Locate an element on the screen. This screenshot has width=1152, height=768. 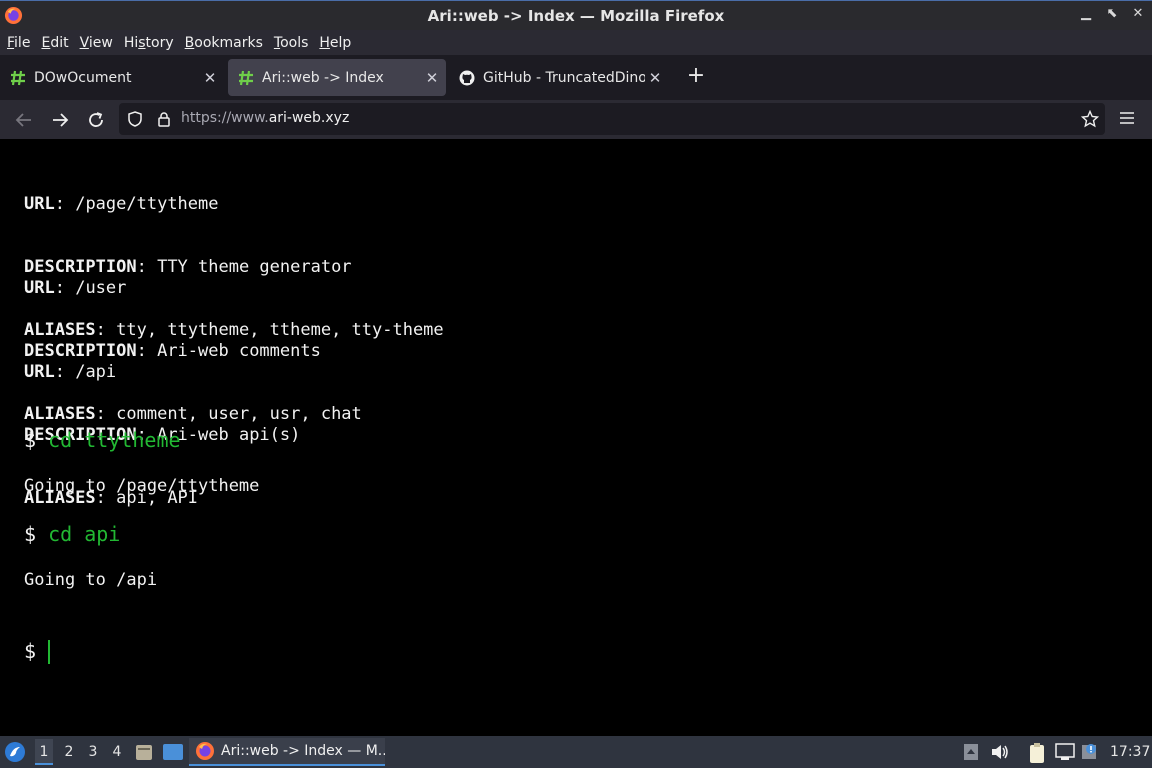
workspace-4: 4 is located at coordinates (117, 752).